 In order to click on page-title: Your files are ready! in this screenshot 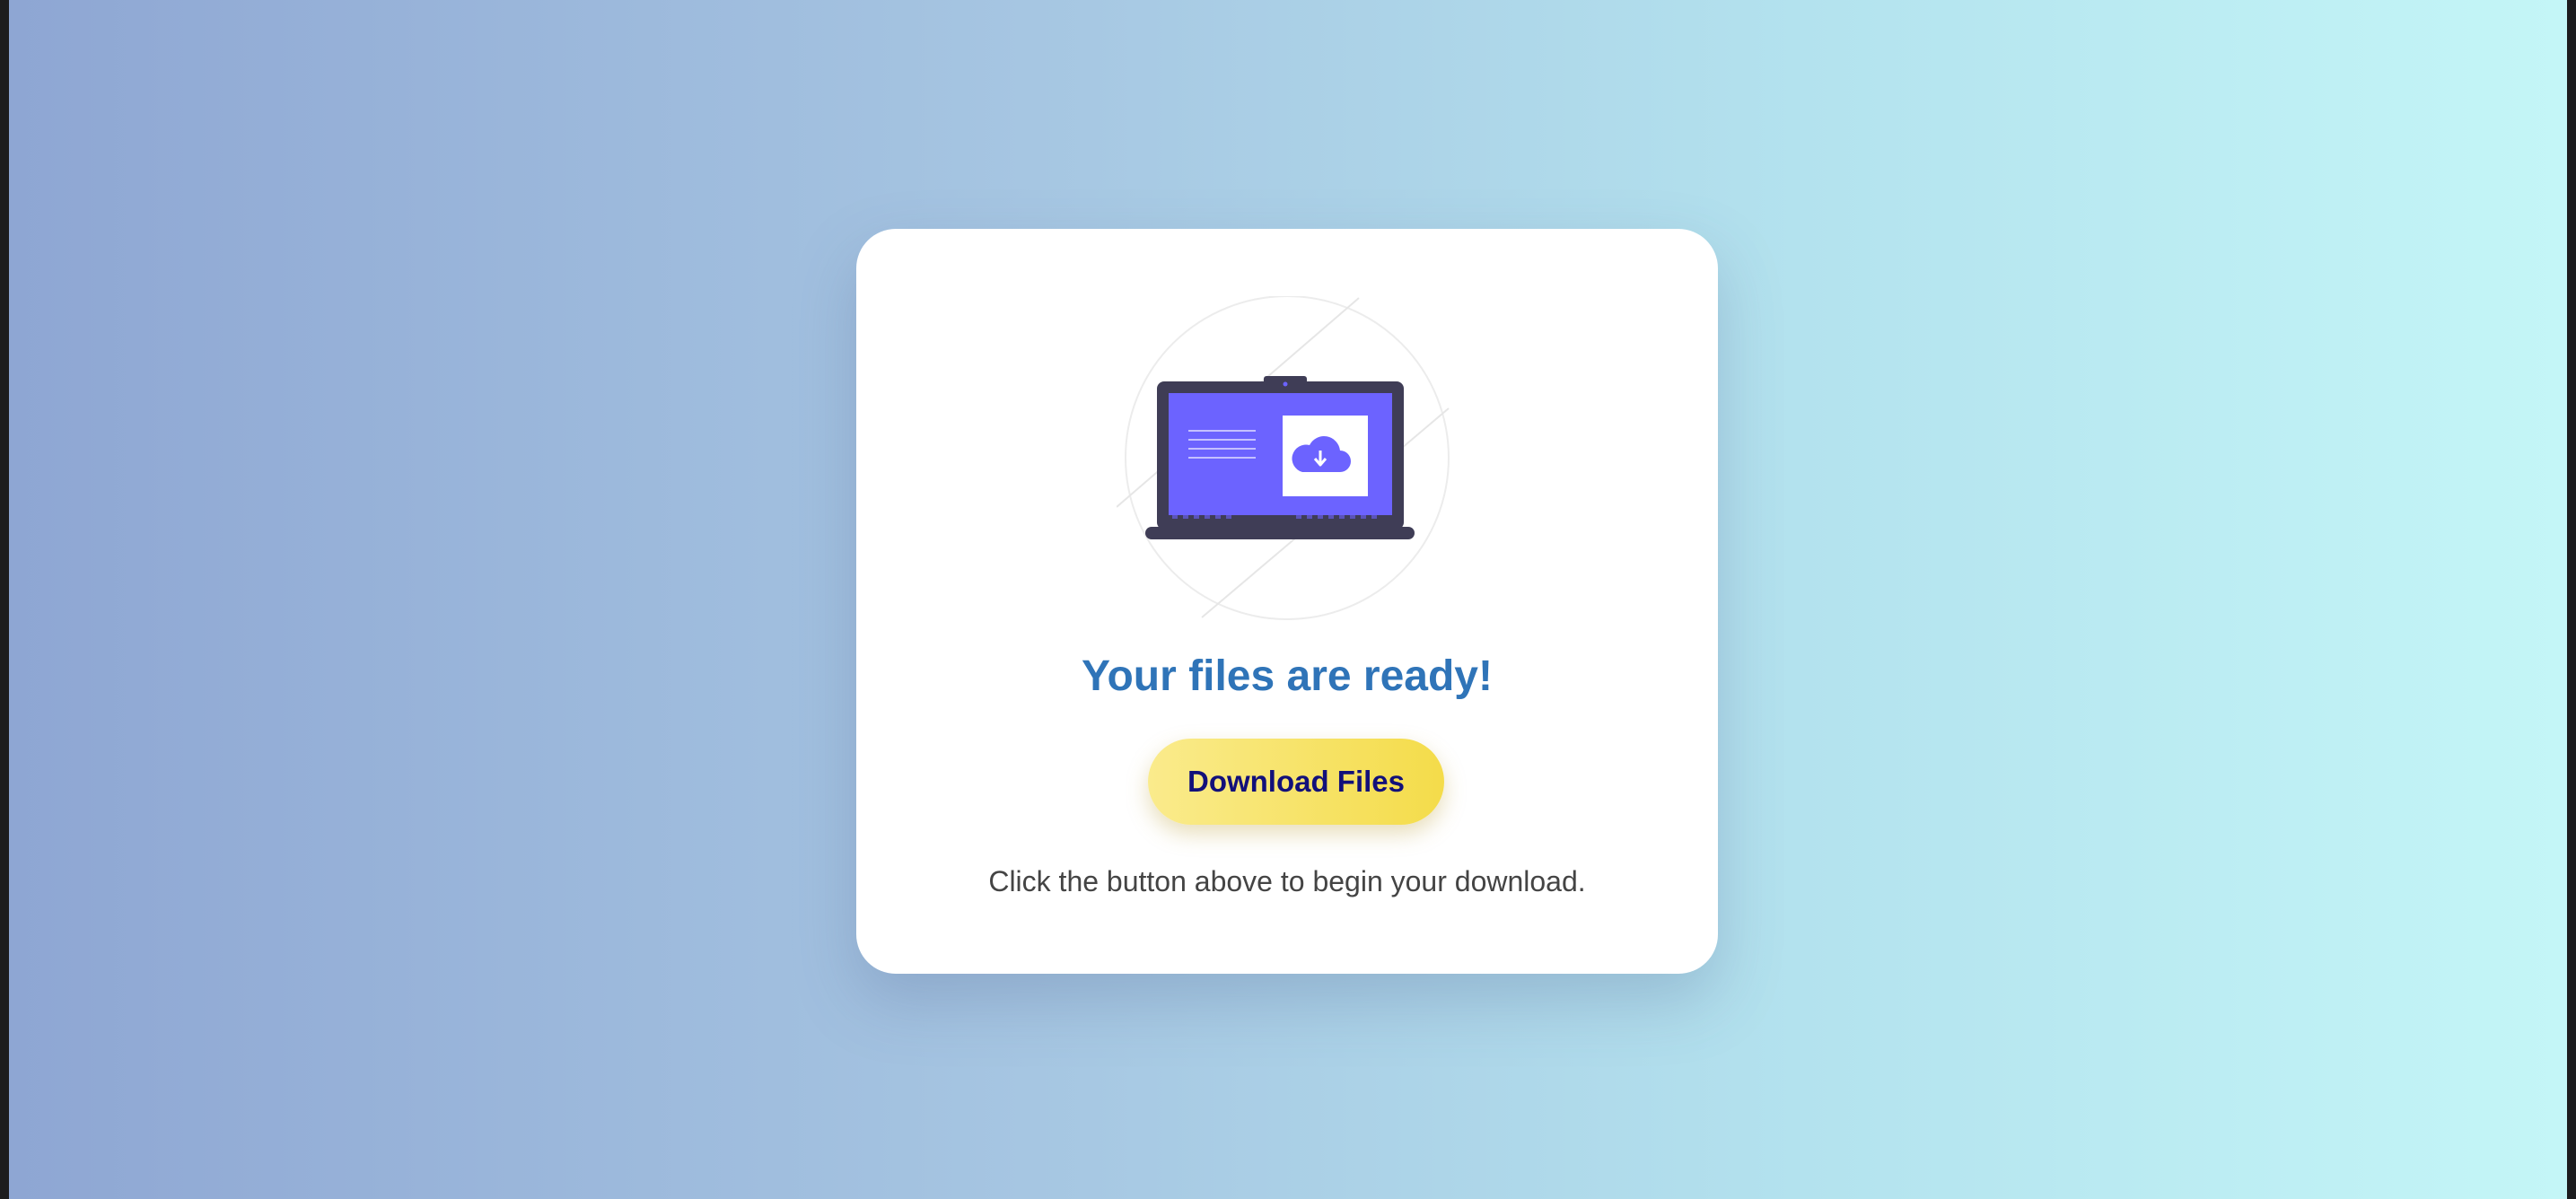, I will do `click(1287, 676)`.